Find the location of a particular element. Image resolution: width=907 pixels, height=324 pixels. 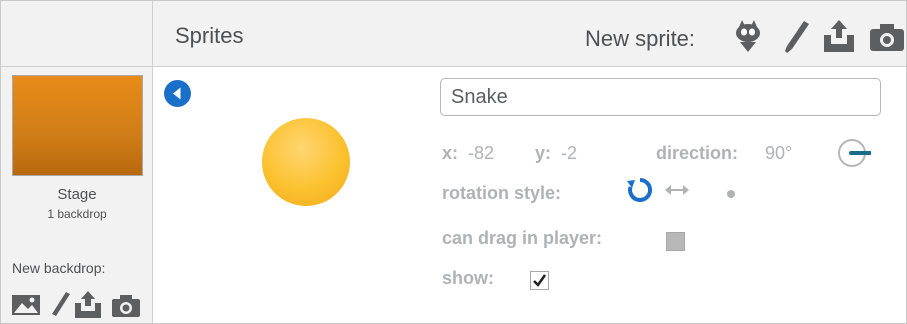

stage-thumbnail is located at coordinates (77, 125).